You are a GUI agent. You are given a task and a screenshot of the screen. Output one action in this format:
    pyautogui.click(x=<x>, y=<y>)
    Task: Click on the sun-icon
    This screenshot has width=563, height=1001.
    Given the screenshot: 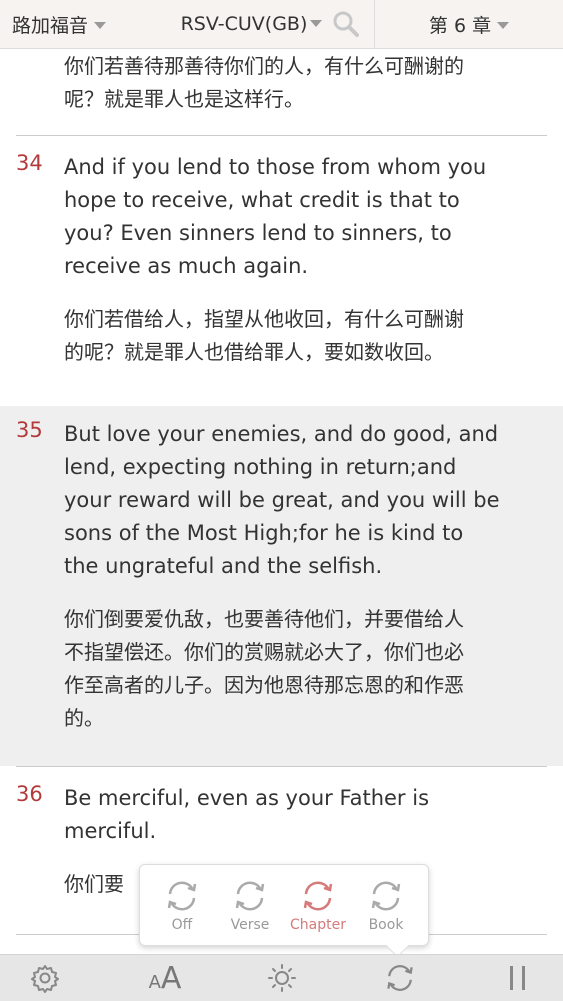 What is the action you would take?
    pyautogui.click(x=282, y=978)
    